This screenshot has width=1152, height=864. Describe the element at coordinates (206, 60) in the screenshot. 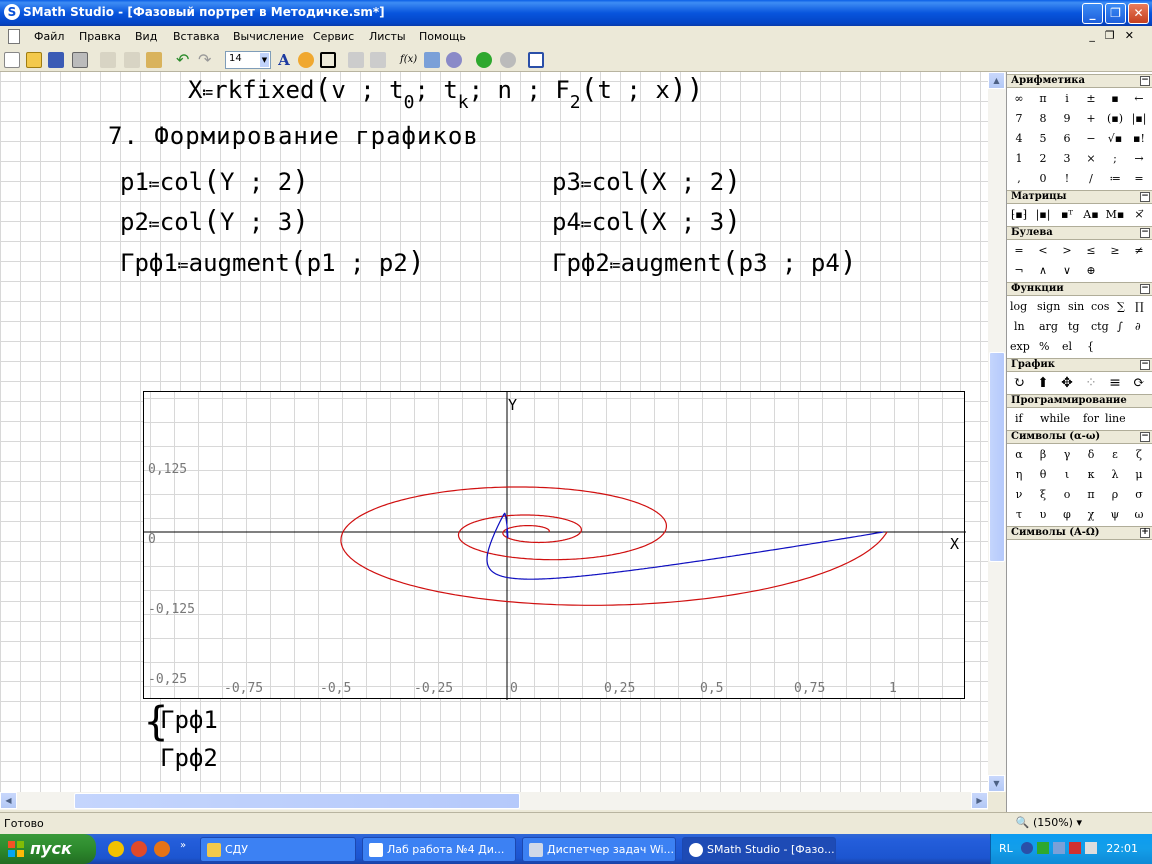

I see `redo-icon: ↷` at that location.